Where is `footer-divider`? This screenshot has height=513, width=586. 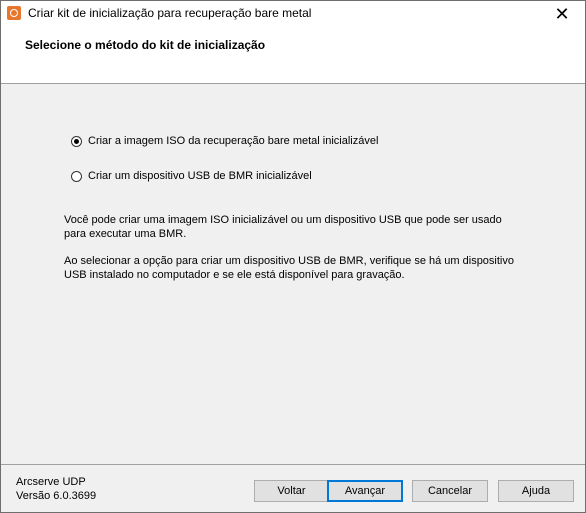 footer-divider is located at coordinates (293, 464).